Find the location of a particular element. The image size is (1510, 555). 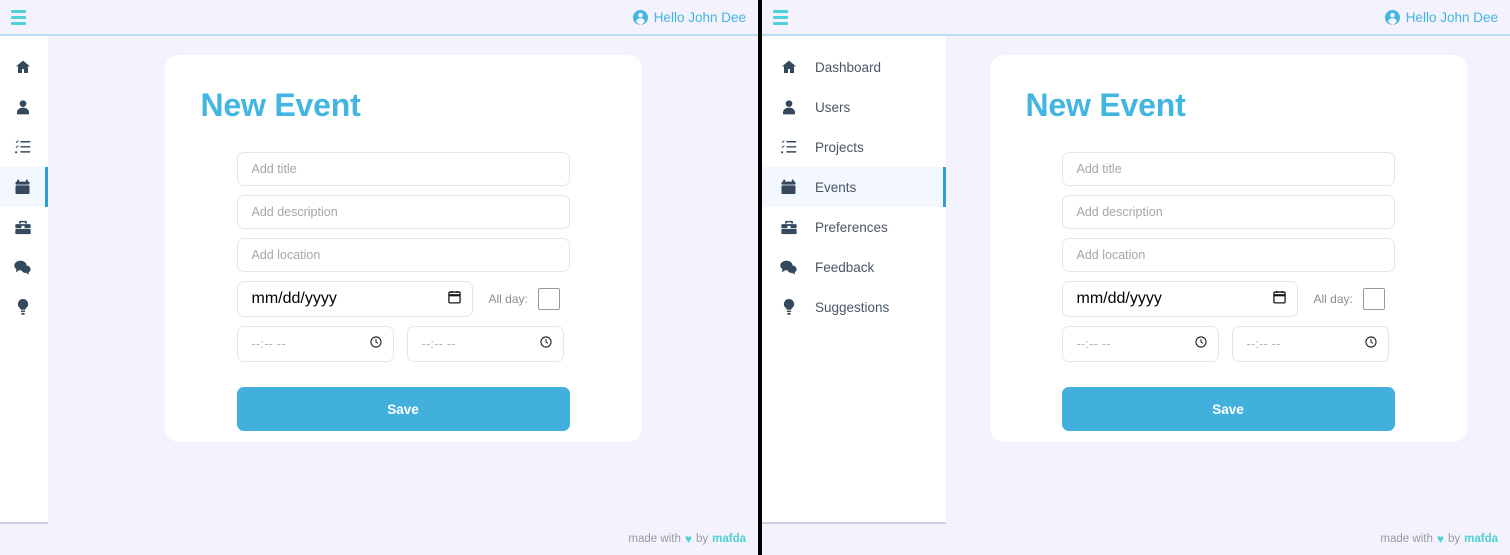

sidebar-item-label: Preferences is located at coordinates (851, 227).